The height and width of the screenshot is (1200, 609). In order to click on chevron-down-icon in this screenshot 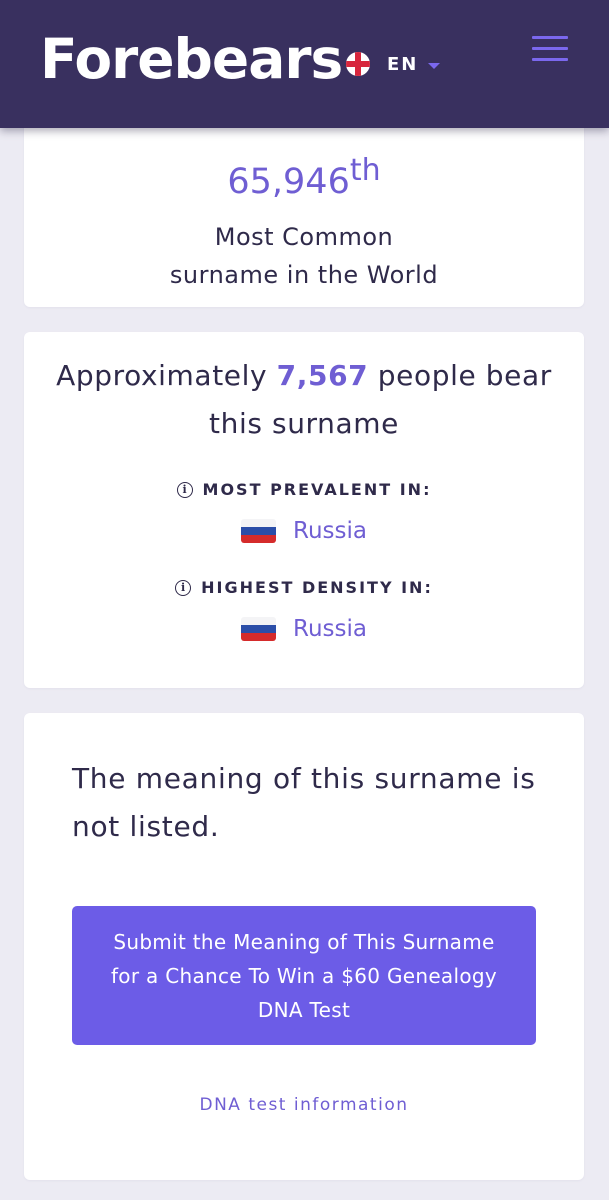, I will do `click(434, 65)`.